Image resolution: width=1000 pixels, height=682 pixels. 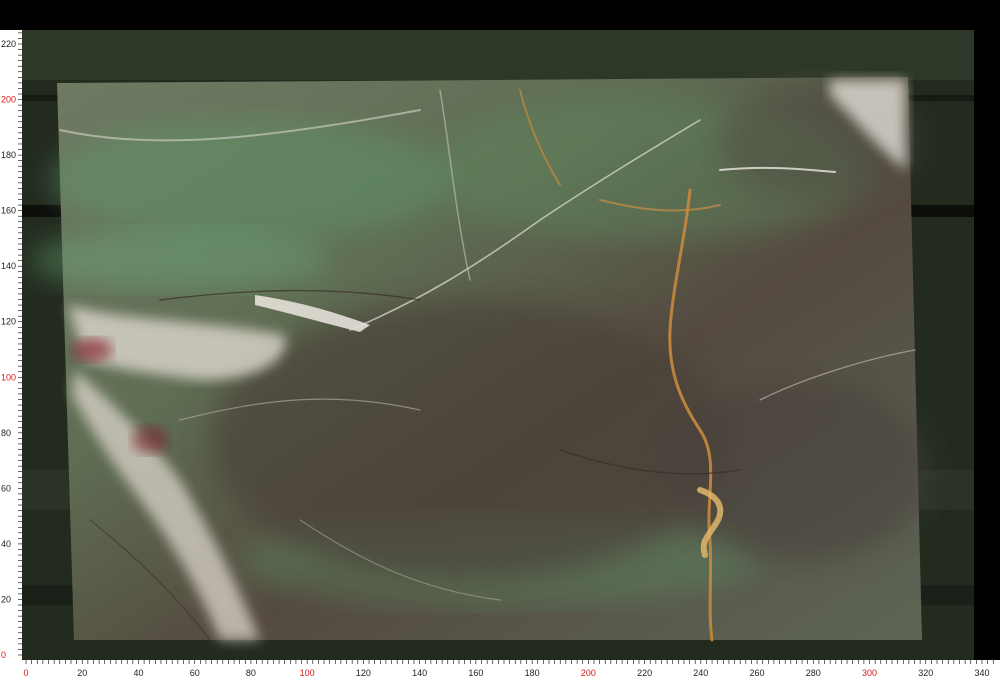 I want to click on ruler-label: 300, so click(x=869, y=673).